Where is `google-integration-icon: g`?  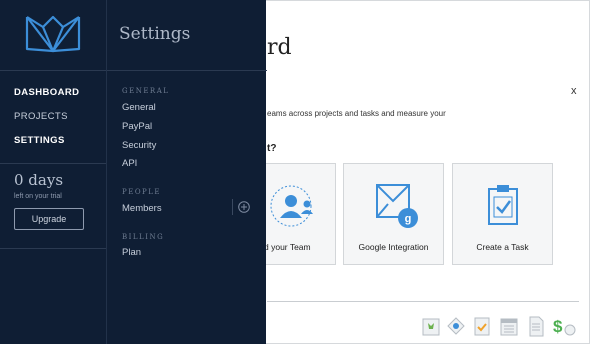 google-integration-icon: g is located at coordinates (397, 206).